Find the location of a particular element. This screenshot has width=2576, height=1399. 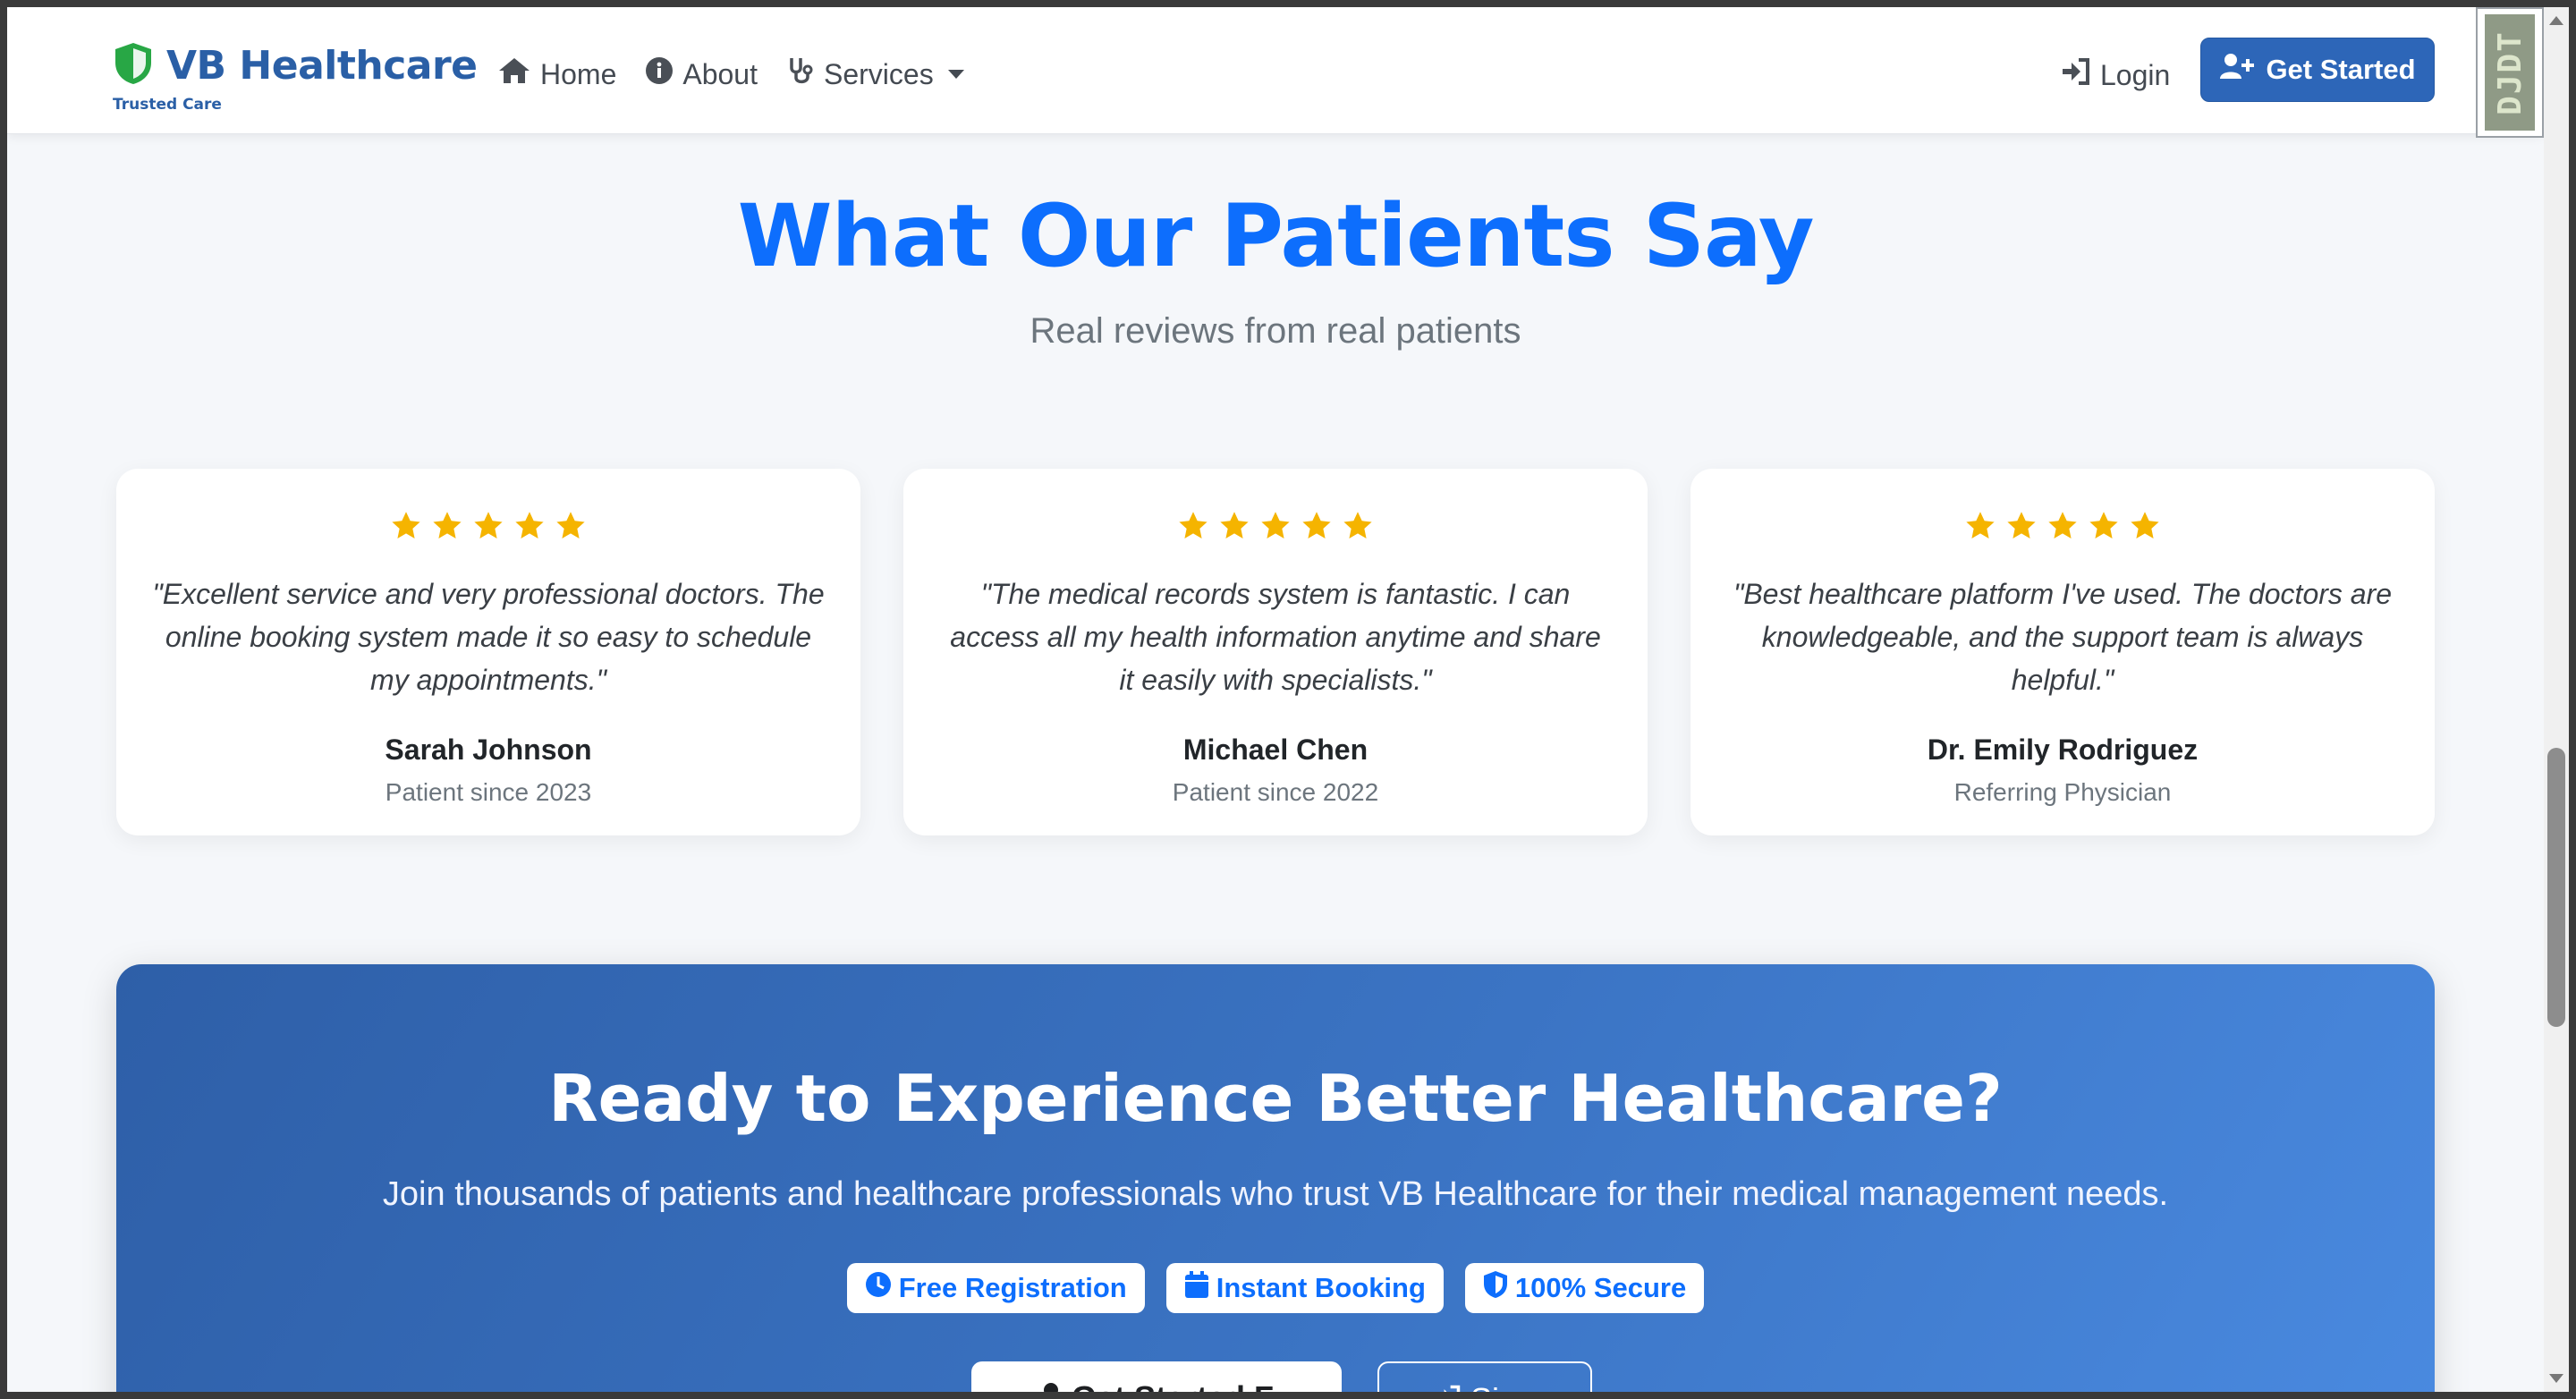

user-icon is located at coordinates (1051, 1385).